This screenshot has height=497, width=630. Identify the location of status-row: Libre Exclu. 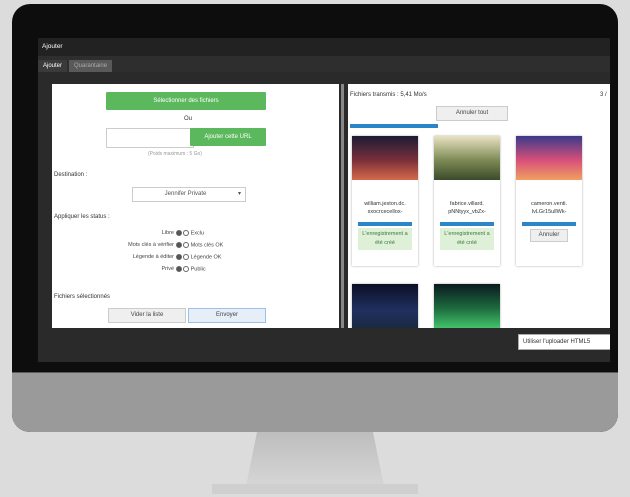
(192, 233).